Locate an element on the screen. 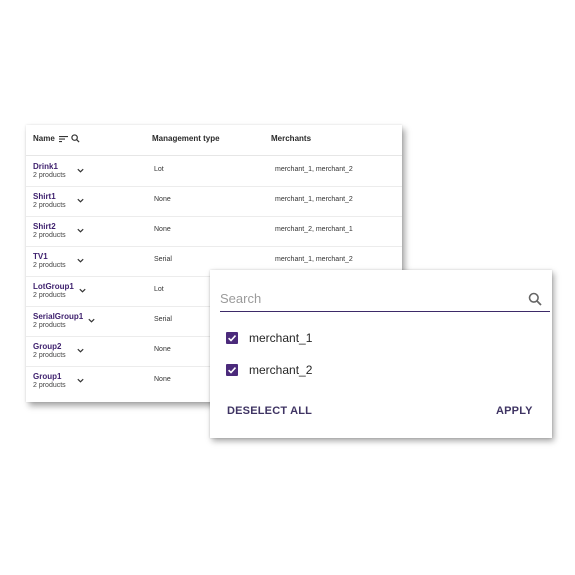 The image size is (575, 575). product-group-name: Shirt1 is located at coordinates (44, 196).